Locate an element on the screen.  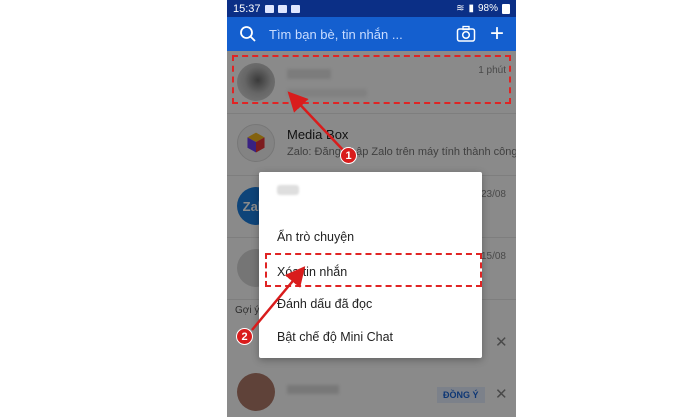
status-right: ≋ ▮ 98% is located at coordinates (483, 8).